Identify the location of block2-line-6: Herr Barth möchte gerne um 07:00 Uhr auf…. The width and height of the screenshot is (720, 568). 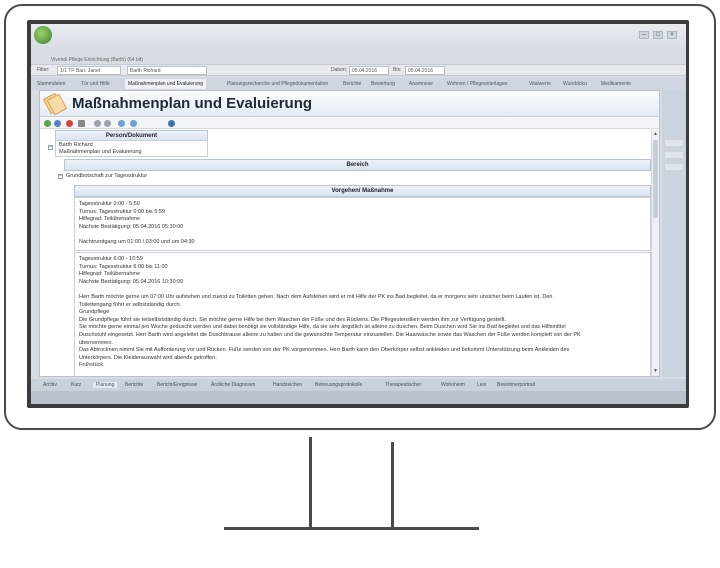
(316, 296).